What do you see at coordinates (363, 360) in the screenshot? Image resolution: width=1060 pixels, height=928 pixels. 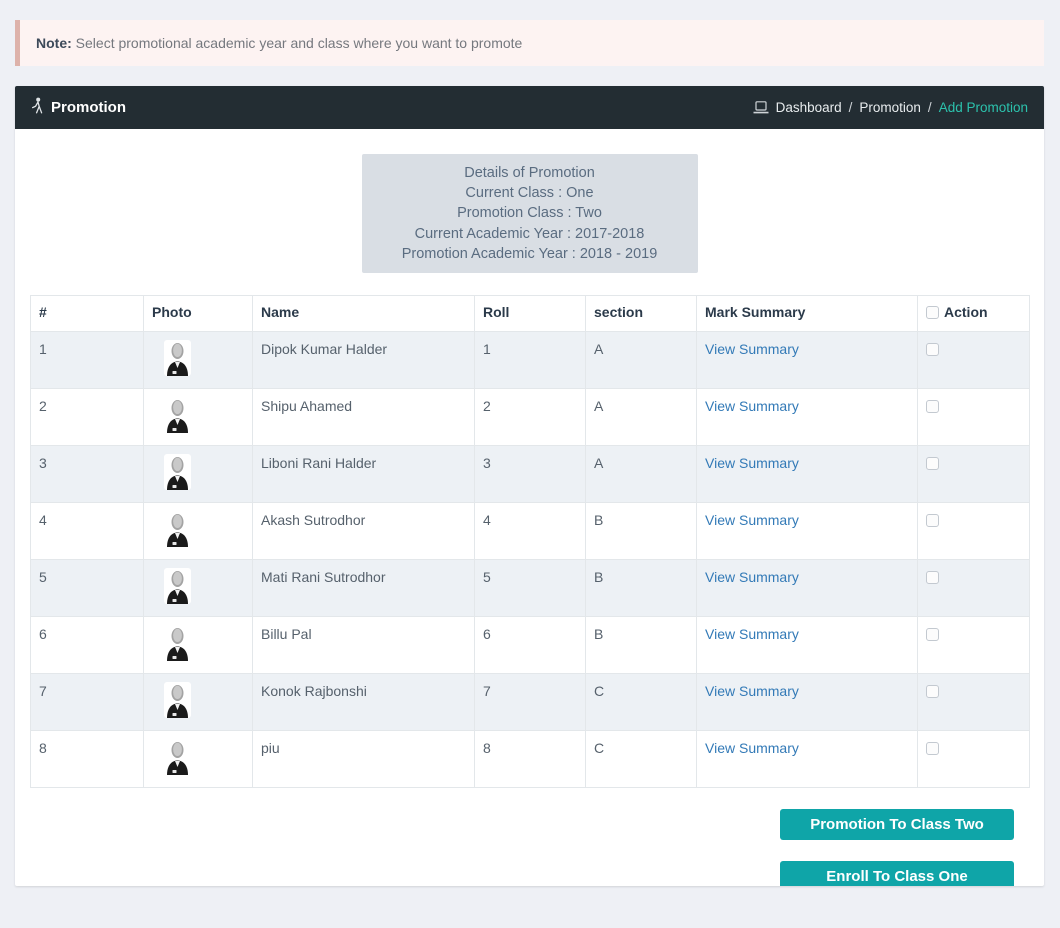 I see `student-name: Dipok Kumar Halder` at bounding box center [363, 360].